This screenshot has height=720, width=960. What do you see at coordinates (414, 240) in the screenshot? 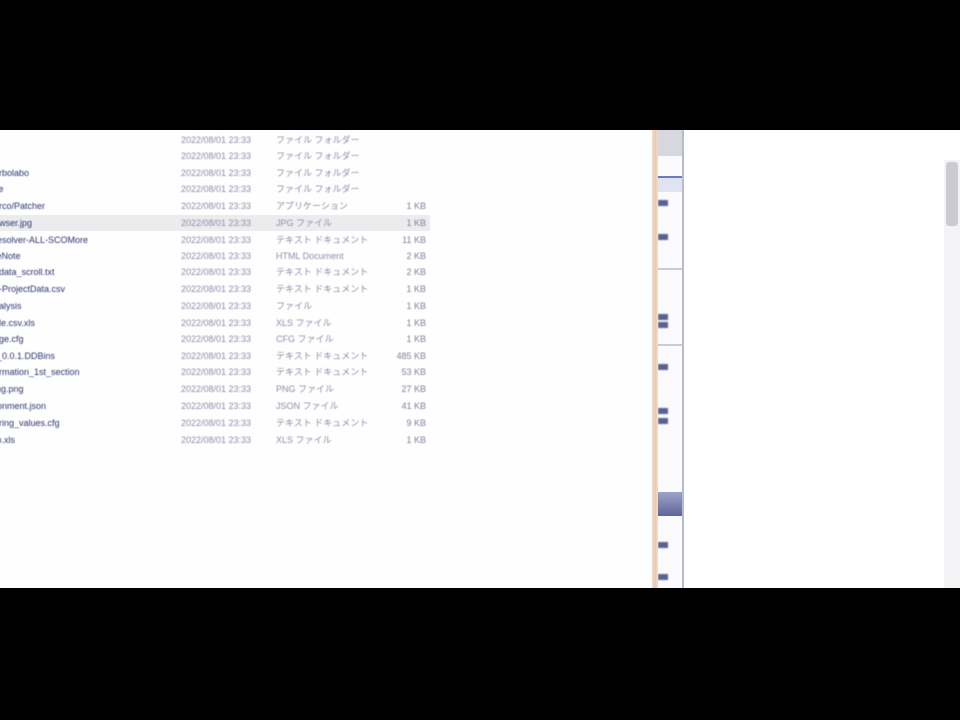
I see `file-size: 11 KB` at bounding box center [414, 240].